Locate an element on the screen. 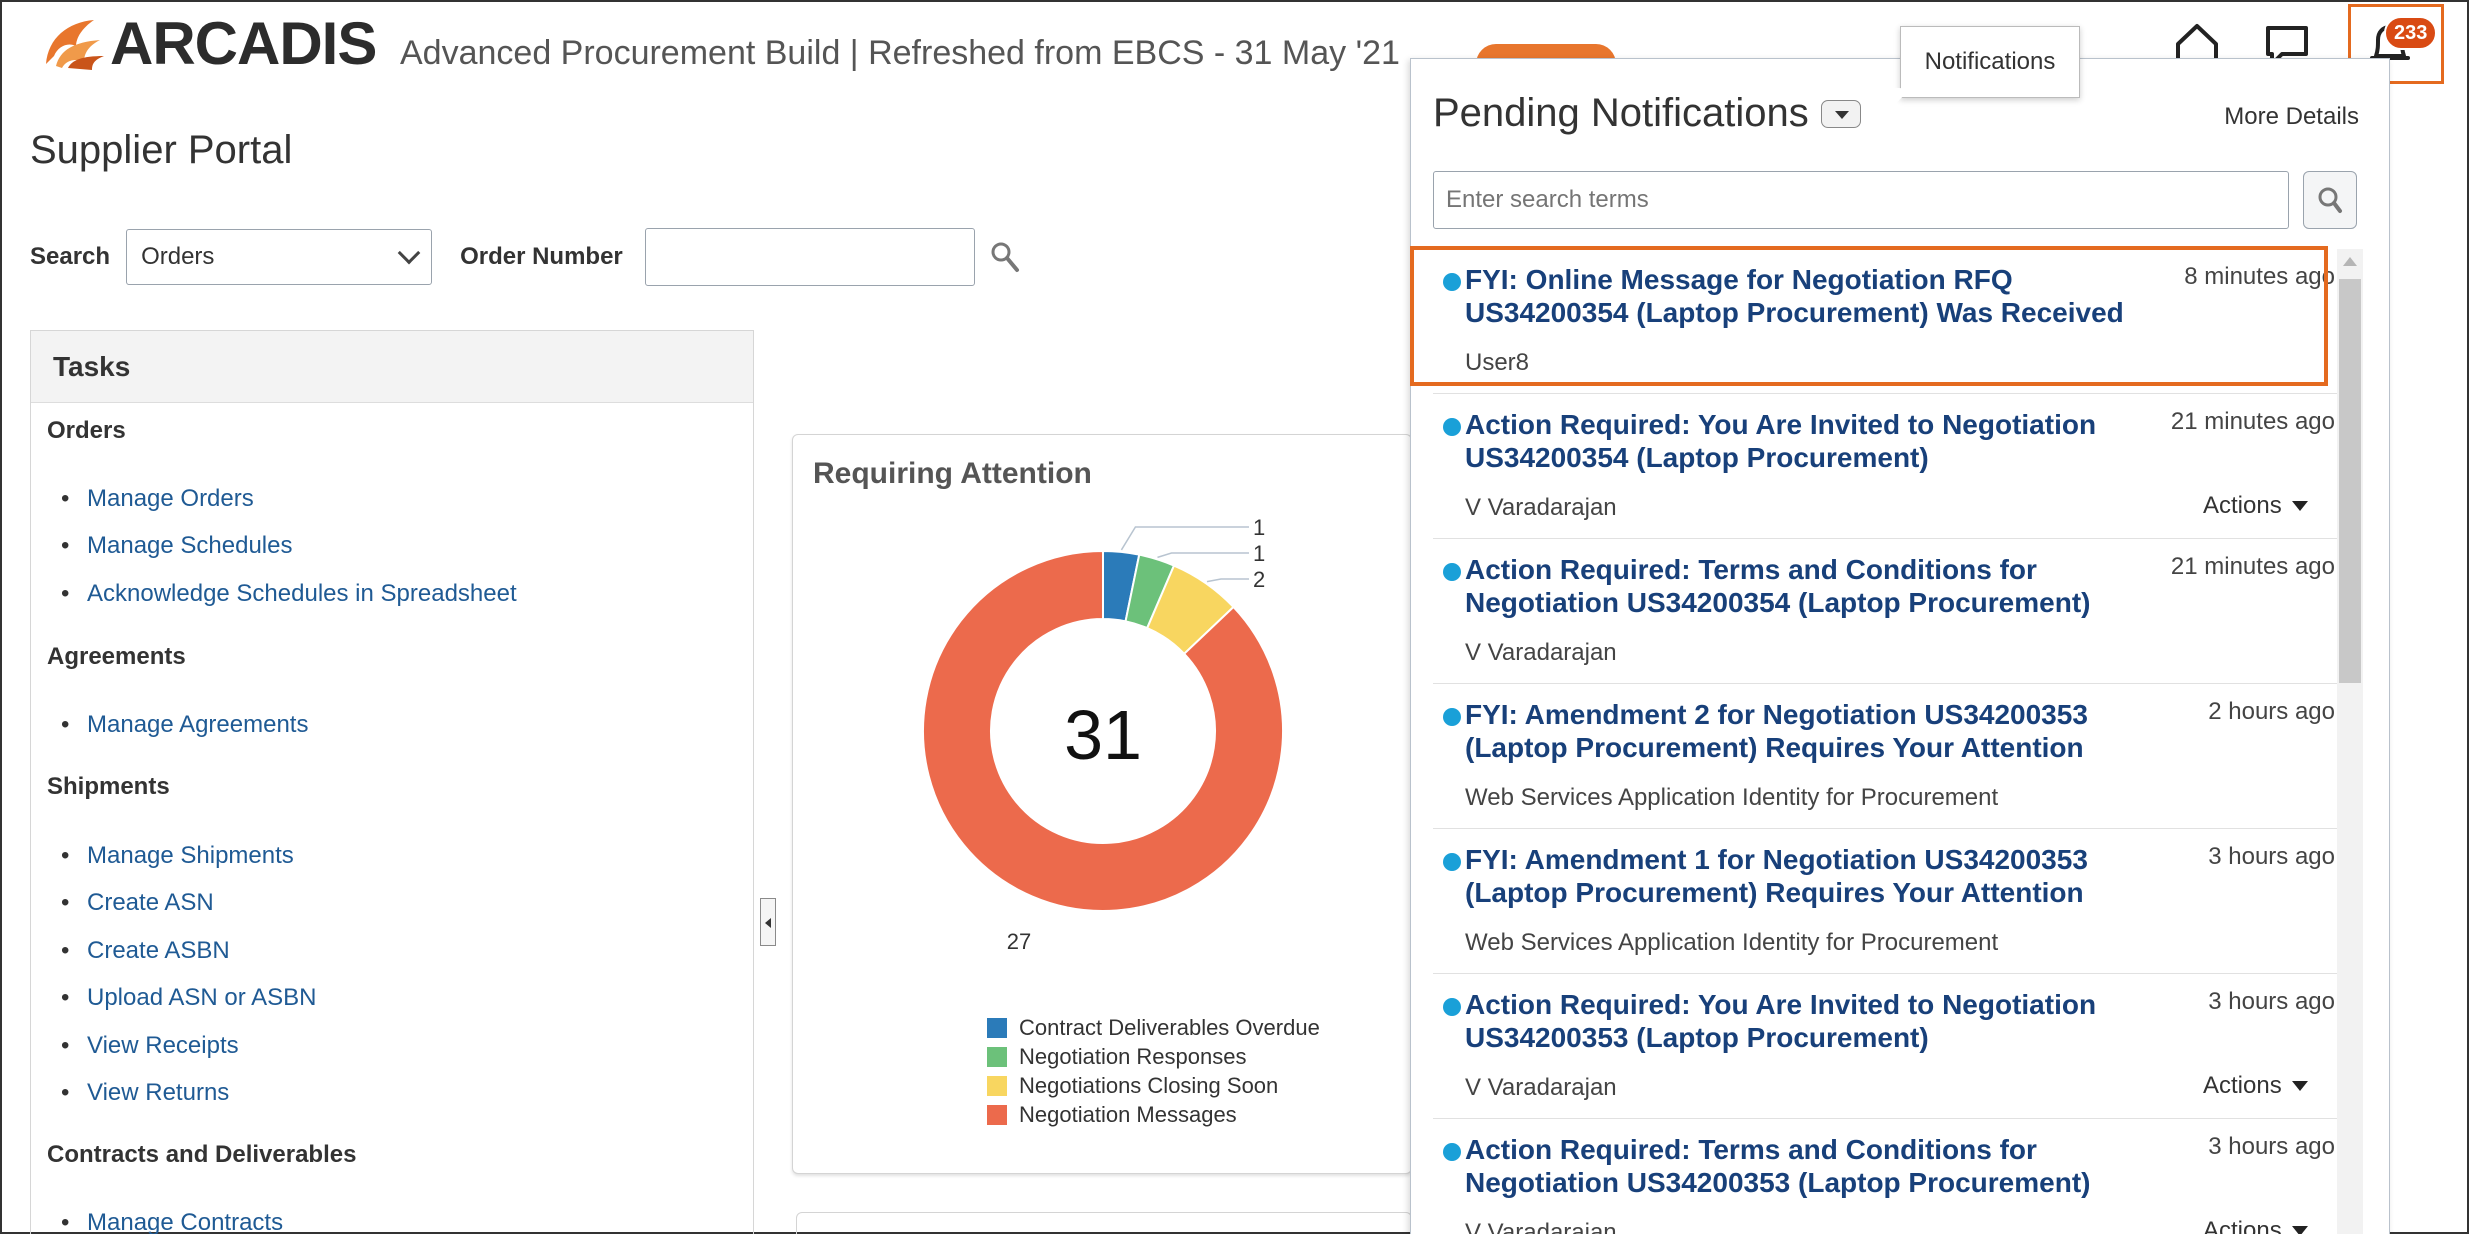 Image resolution: width=2469 pixels, height=1234 pixels. requiring-attention-donut-chart: 3111227 is located at coordinates (1103, 735).